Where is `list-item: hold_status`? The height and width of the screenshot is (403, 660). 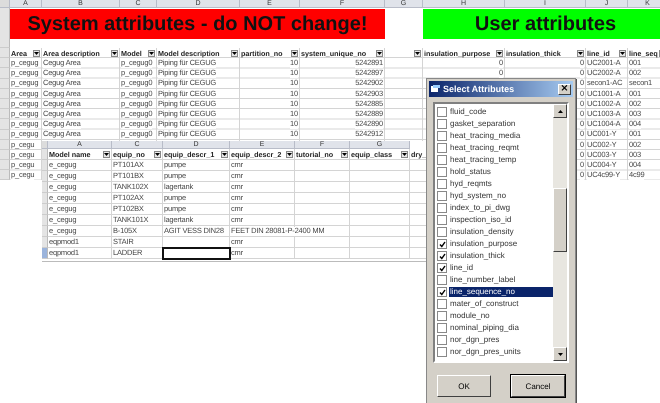 list-item: hold_status is located at coordinates (501, 172).